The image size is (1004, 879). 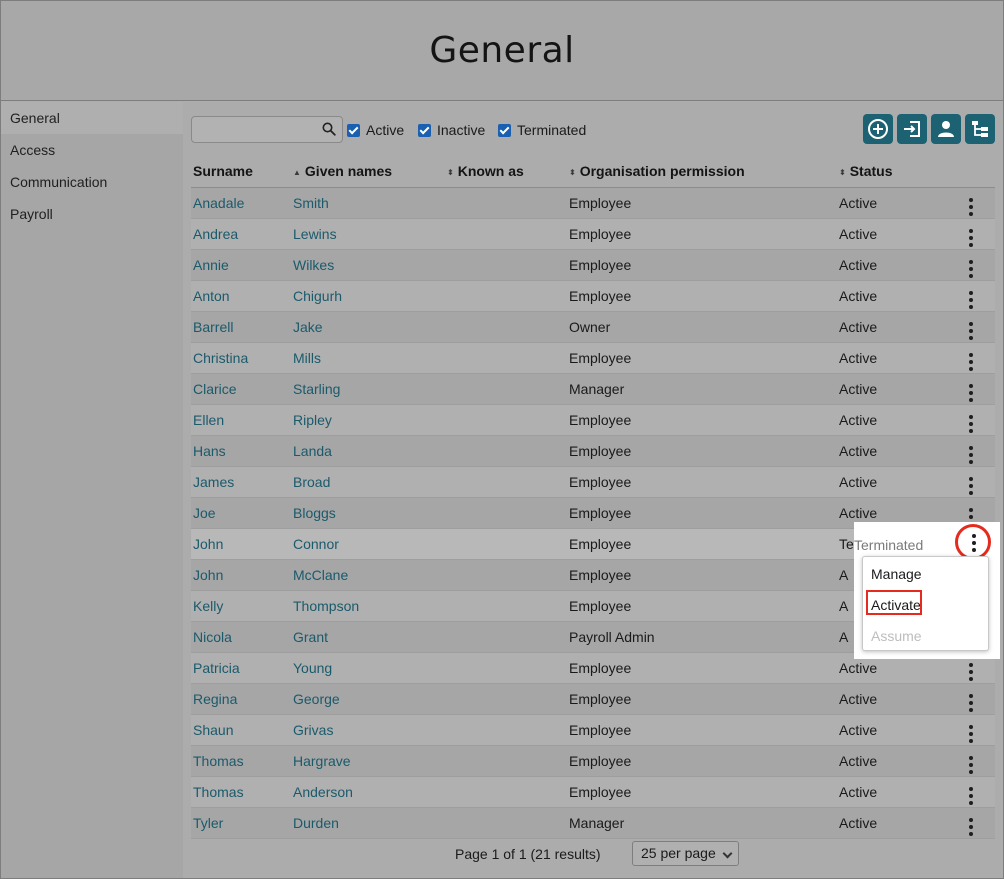 What do you see at coordinates (946, 129) in the screenshot?
I see `person-button` at bounding box center [946, 129].